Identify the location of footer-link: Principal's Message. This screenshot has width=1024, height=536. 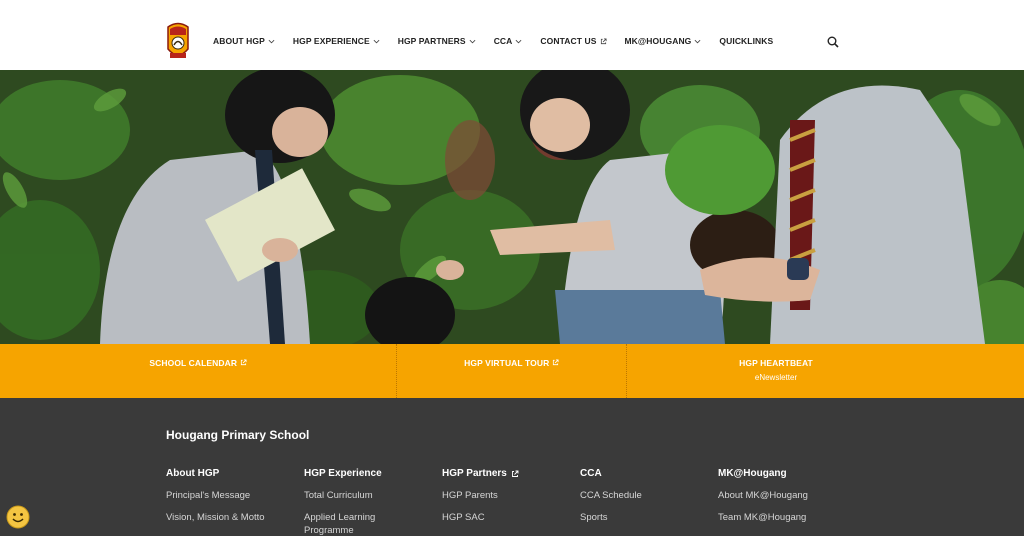
(231, 495).